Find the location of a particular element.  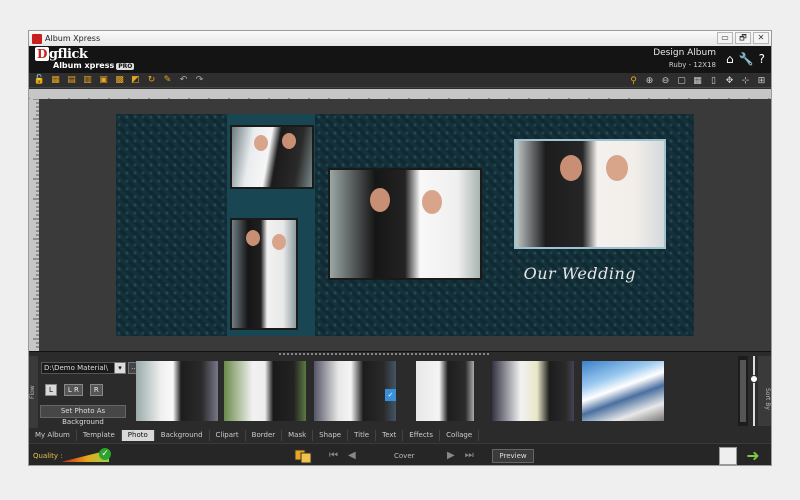

tab-effects: Effects is located at coordinates (422, 435).